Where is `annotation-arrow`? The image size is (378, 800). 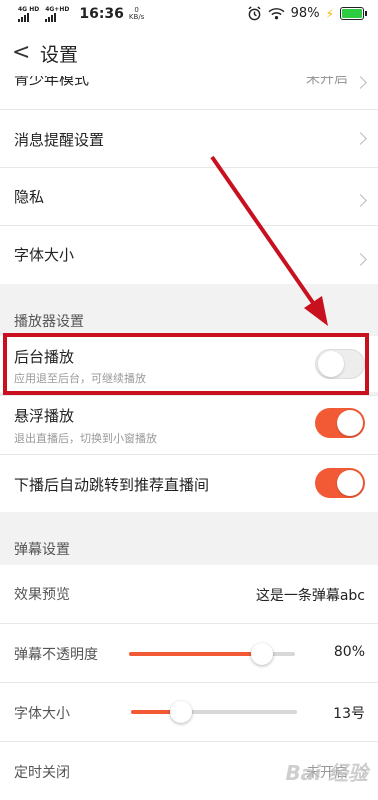
annotation-arrow is located at coordinates (269, 240).